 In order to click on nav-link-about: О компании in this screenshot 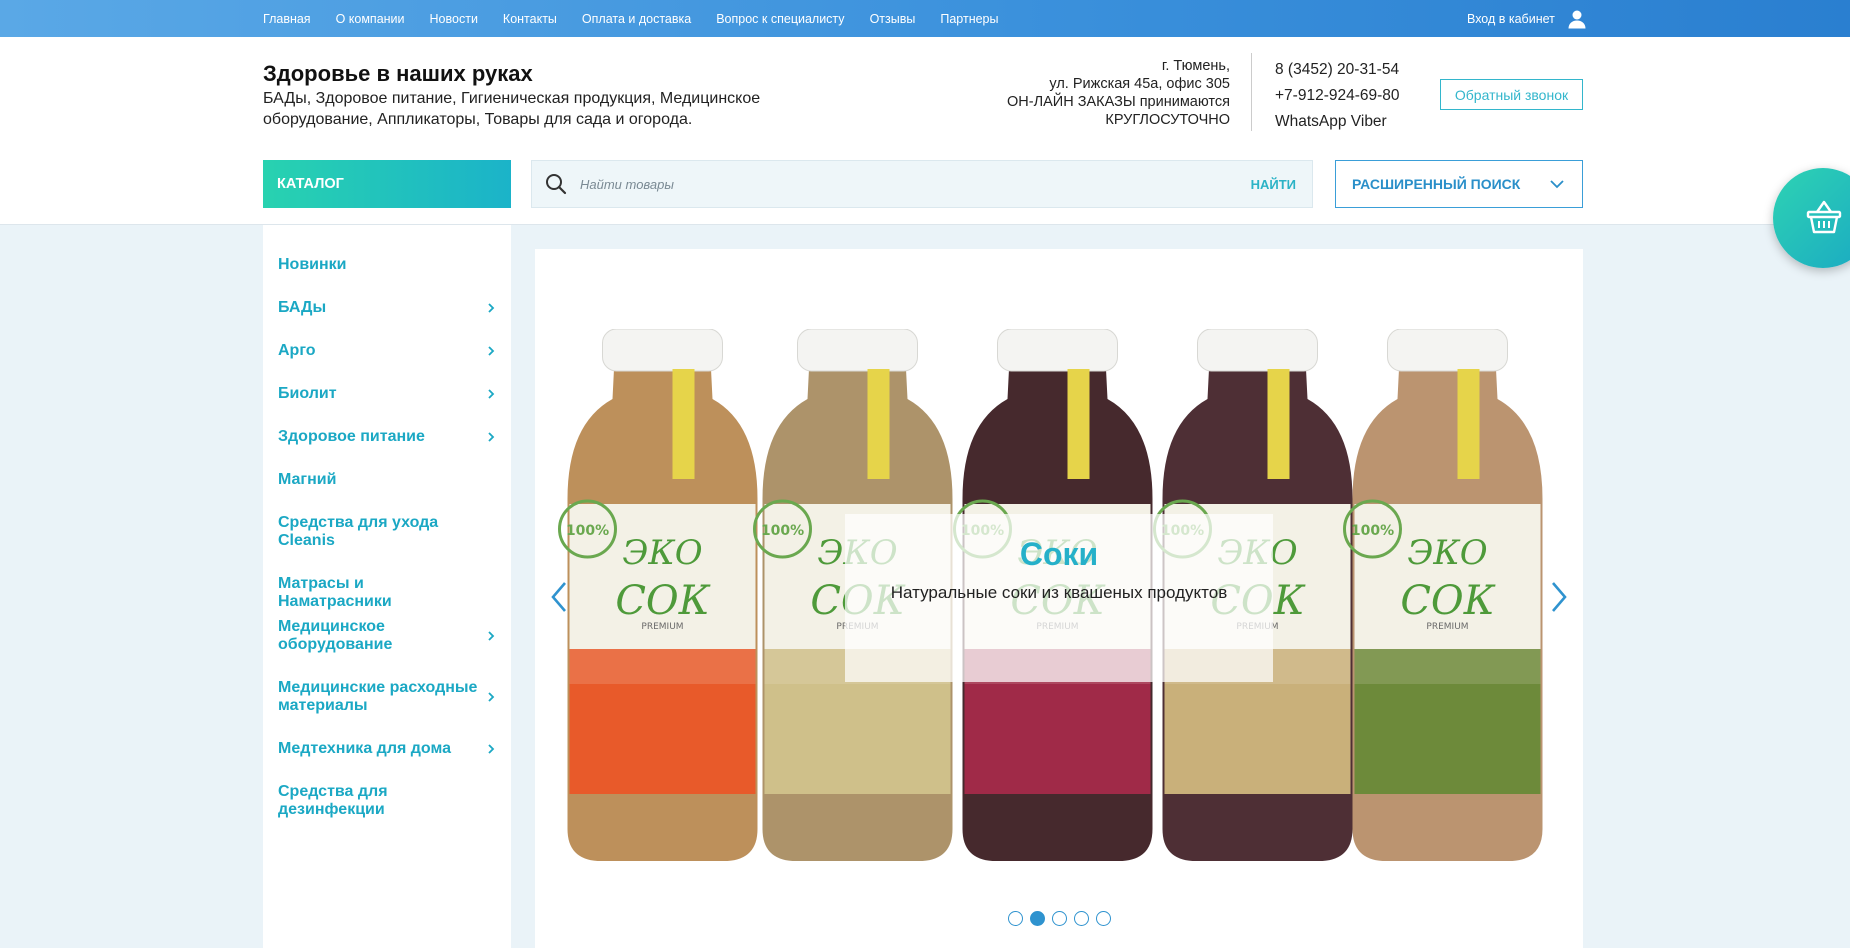, I will do `click(370, 19)`.